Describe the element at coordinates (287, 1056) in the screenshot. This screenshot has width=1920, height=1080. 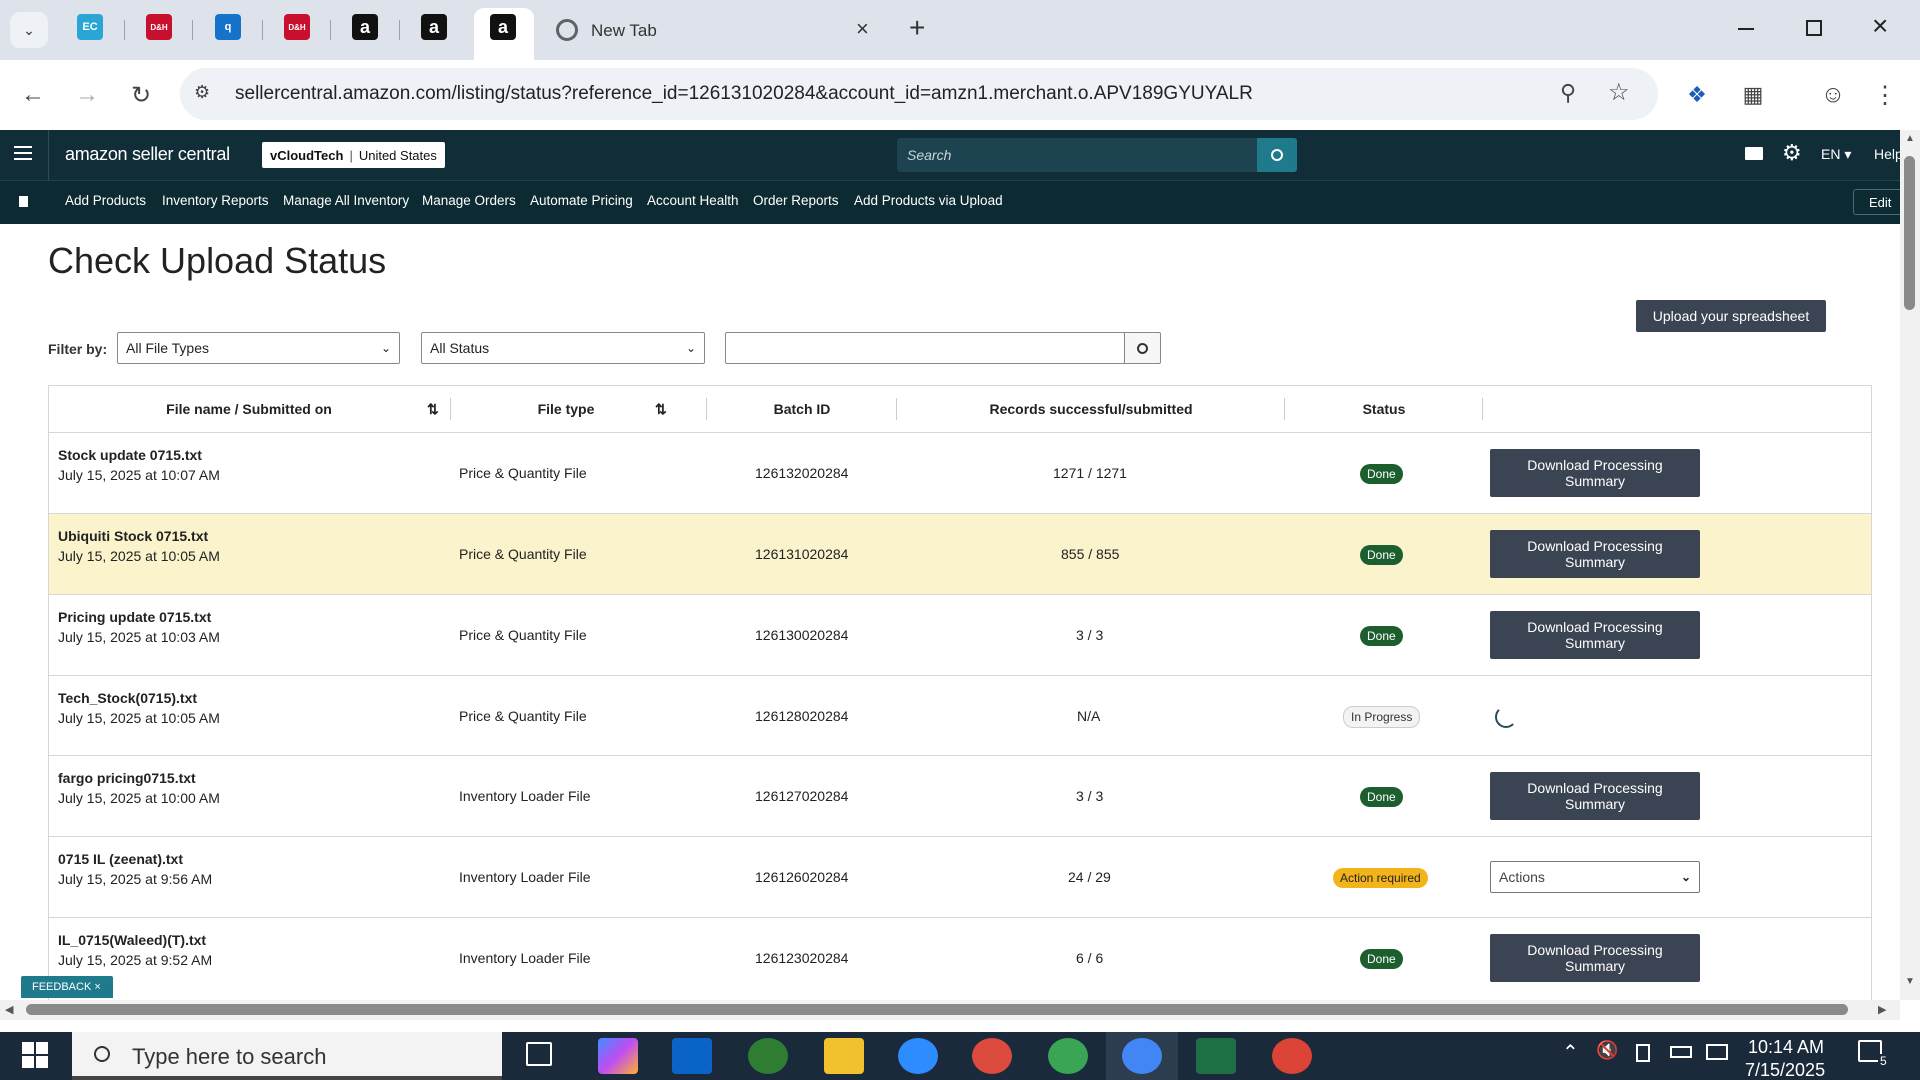
I see `taskbar-search-box: Type here to search` at that location.